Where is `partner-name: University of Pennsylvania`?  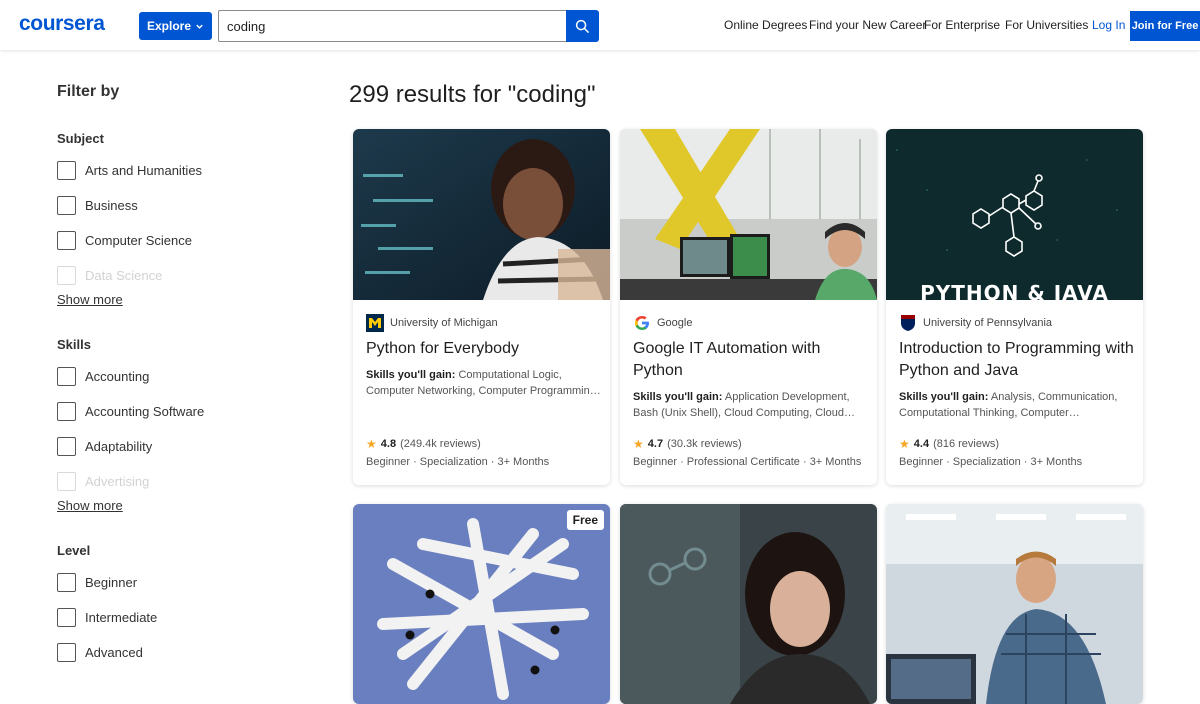
partner-name: University of Pennsylvania is located at coordinates (988, 323).